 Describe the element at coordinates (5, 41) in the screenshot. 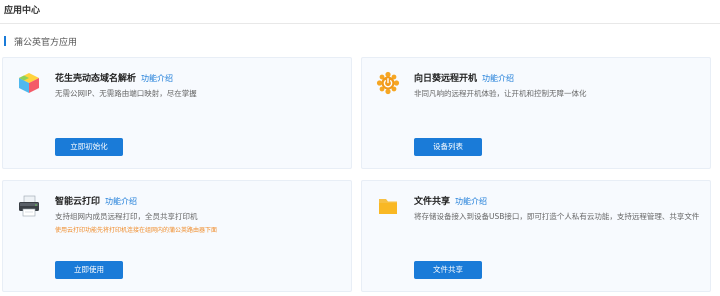

I see `section-accent-bar` at that location.